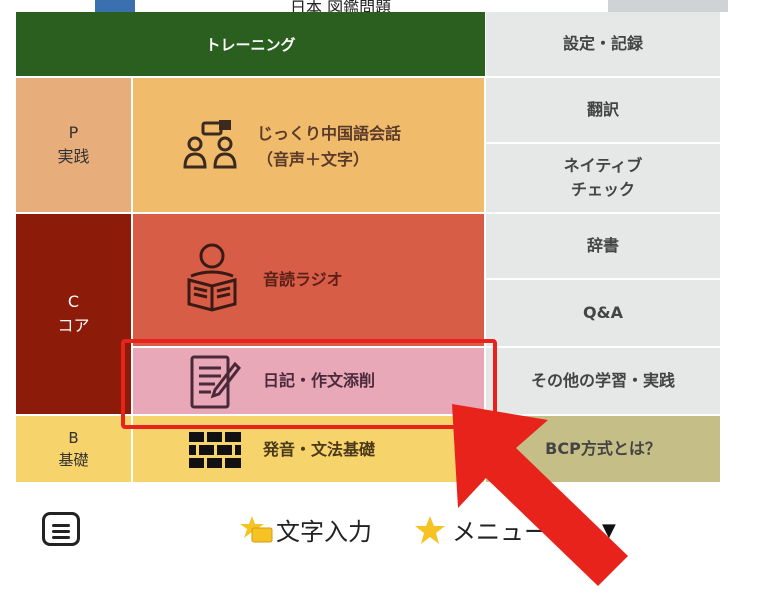  I want to click on keyboard-icon, so click(61, 529).